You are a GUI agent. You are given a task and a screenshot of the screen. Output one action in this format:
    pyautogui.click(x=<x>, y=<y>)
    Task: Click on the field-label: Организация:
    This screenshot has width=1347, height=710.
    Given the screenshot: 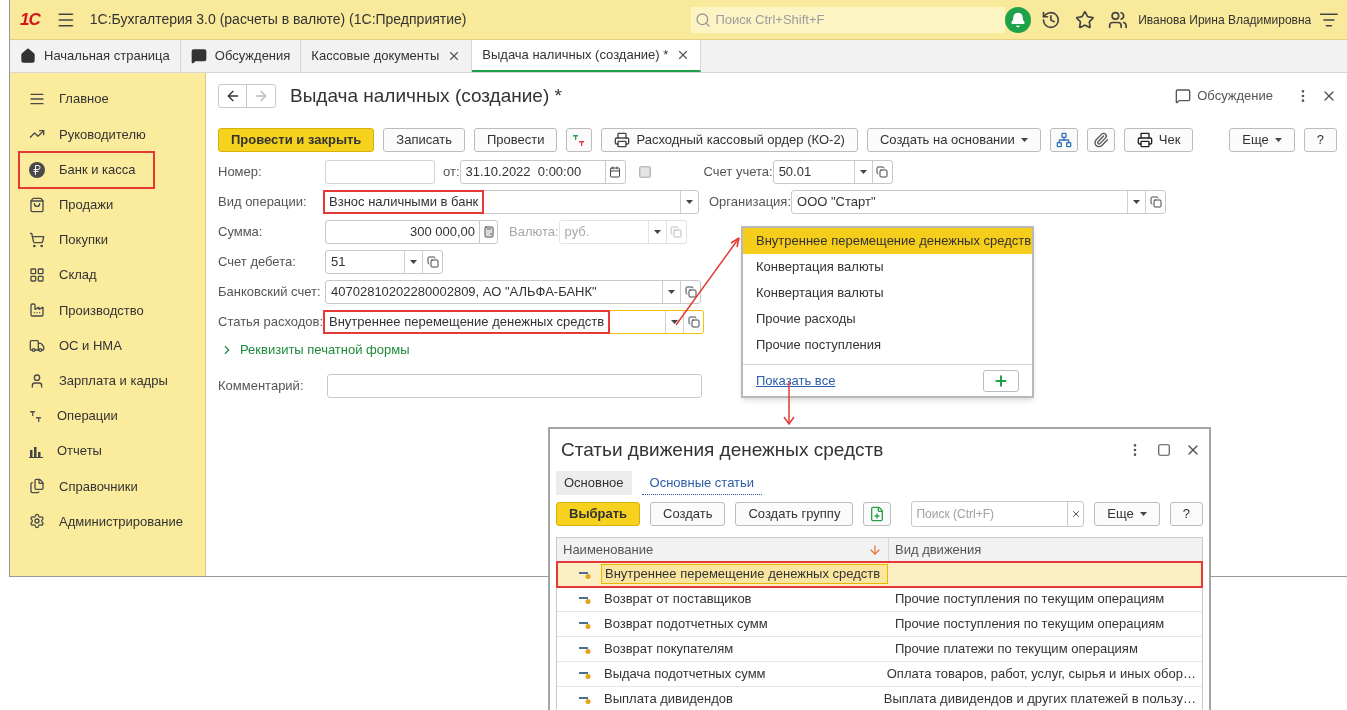 What is the action you would take?
    pyautogui.click(x=750, y=202)
    